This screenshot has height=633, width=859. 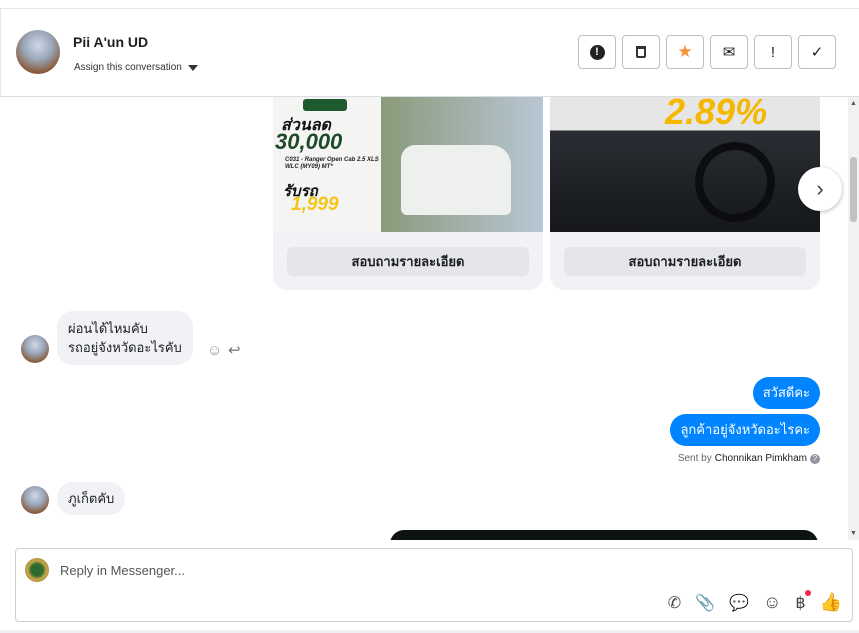 I want to click on follow-up-button: !, so click(x=773, y=52).